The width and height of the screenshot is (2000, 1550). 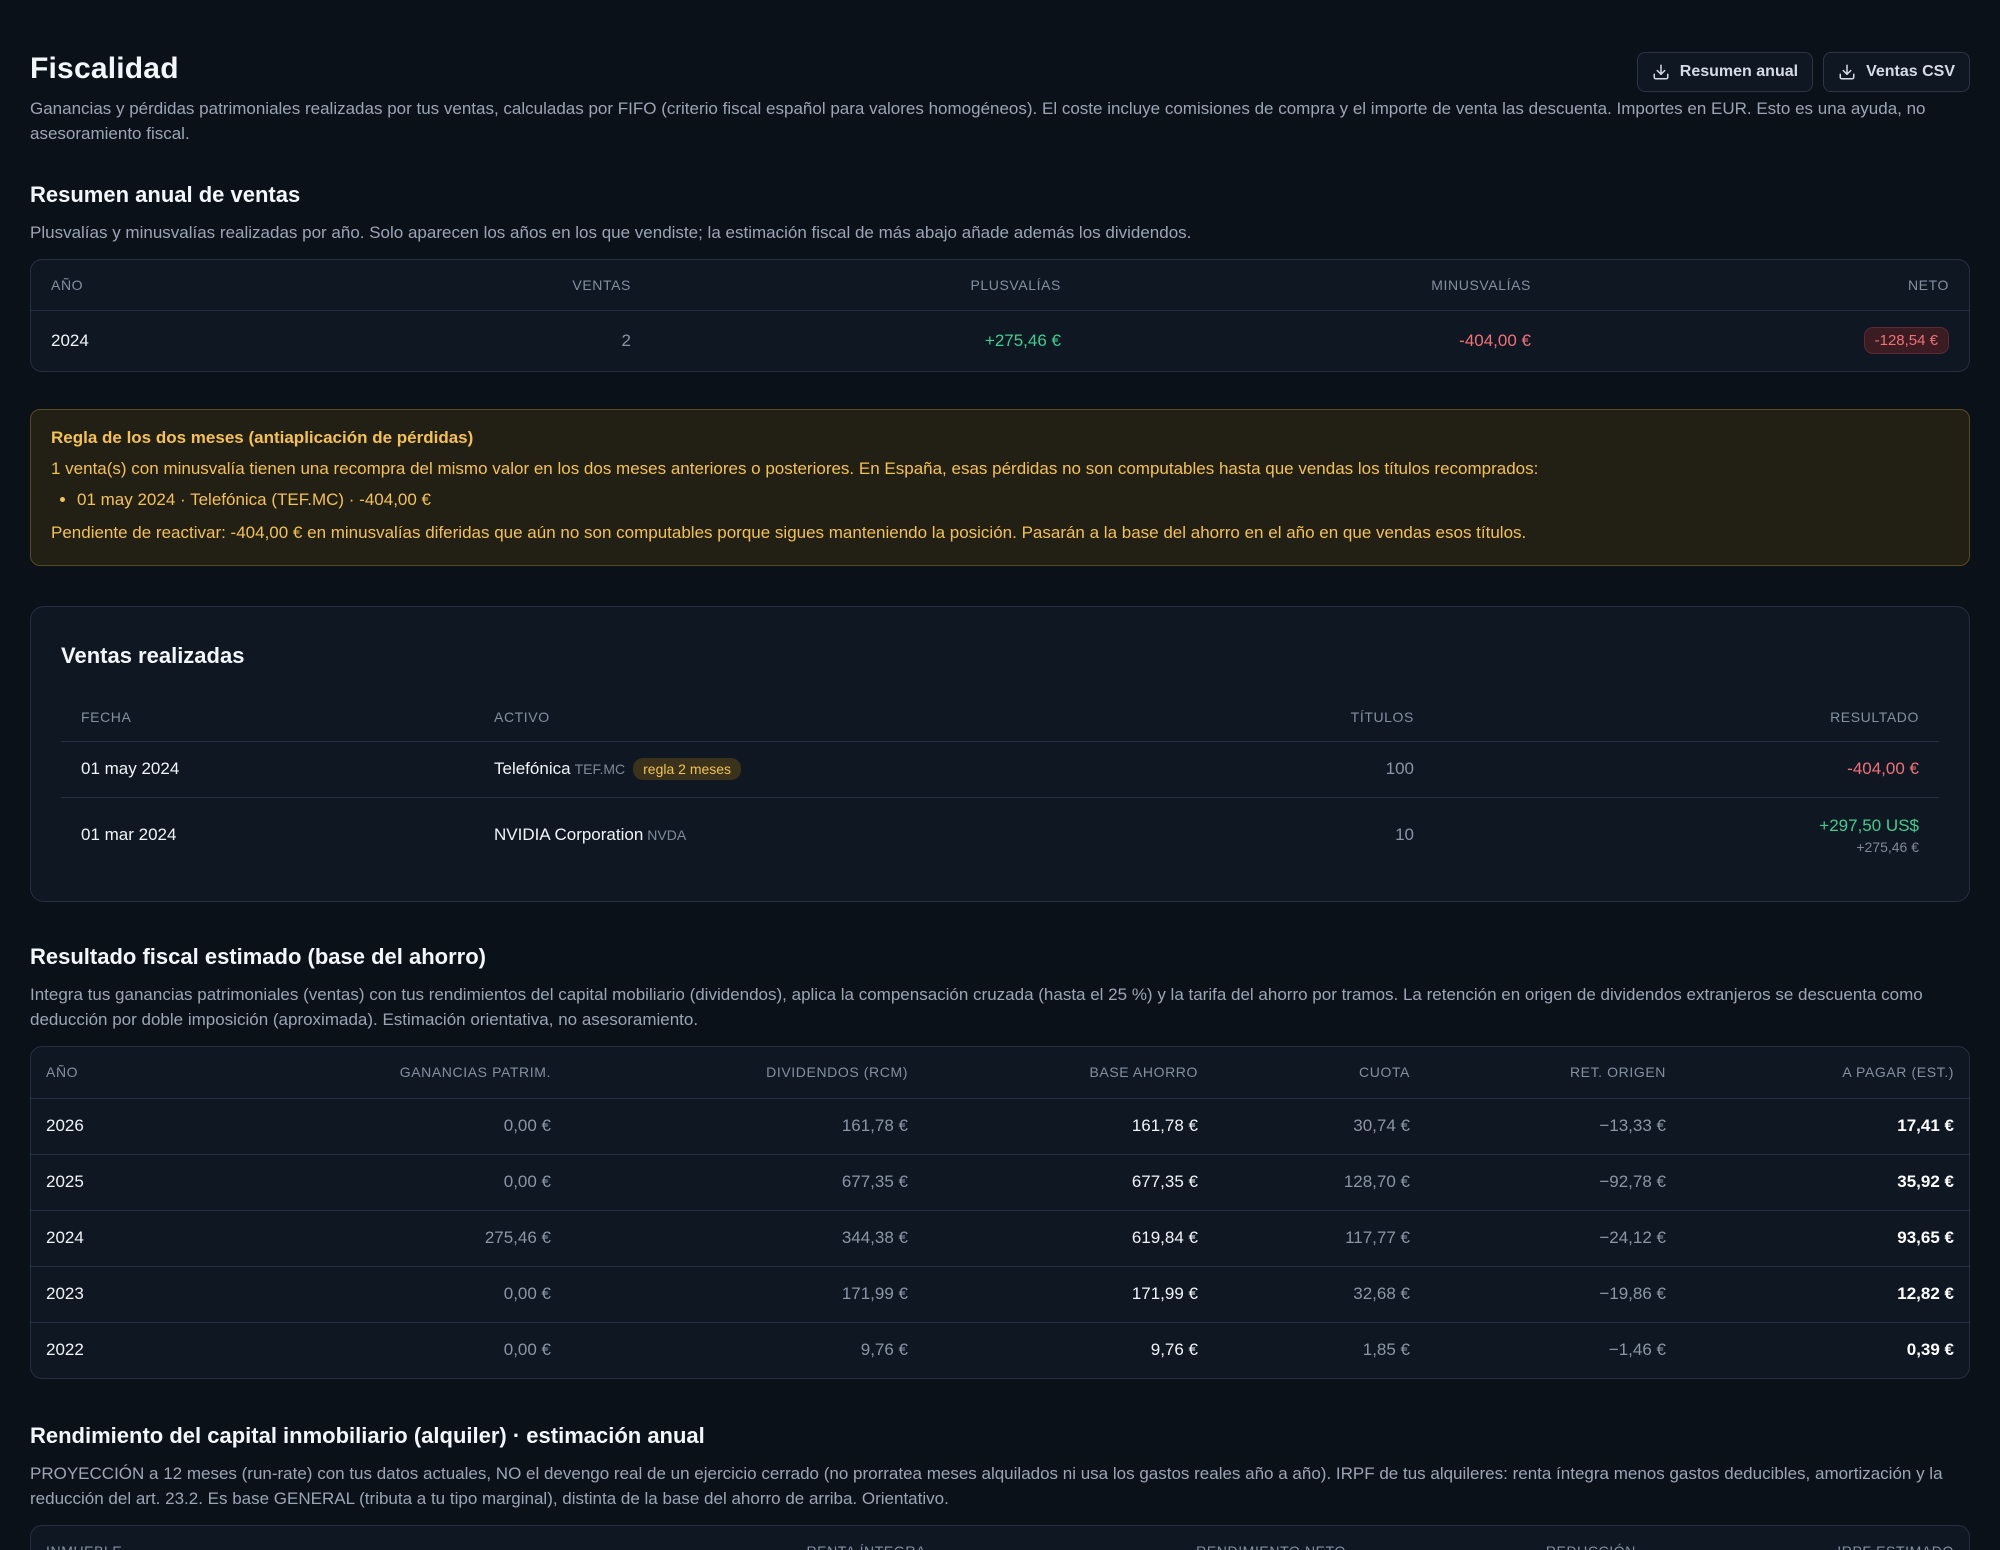 I want to click on dividends-cell: 9,76 €, so click(x=884, y=1350).